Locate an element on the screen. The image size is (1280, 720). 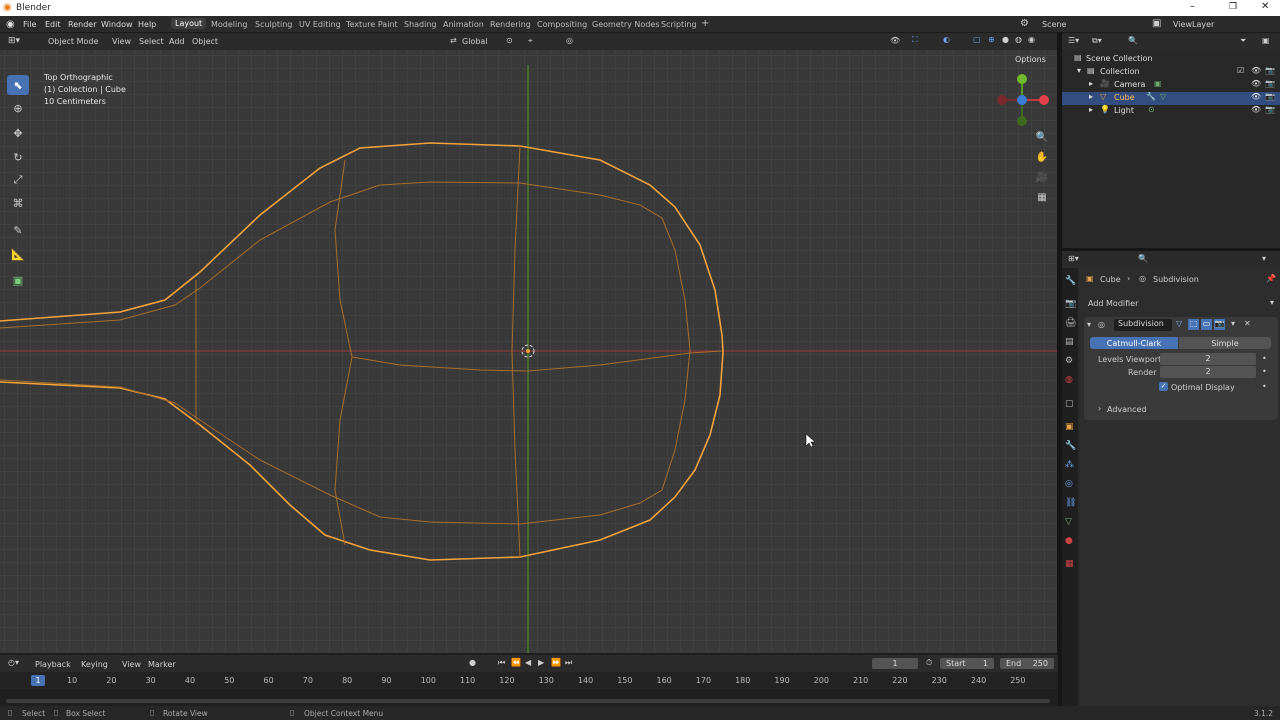
view-layer-icon: ▣ is located at coordinates (1156, 23).